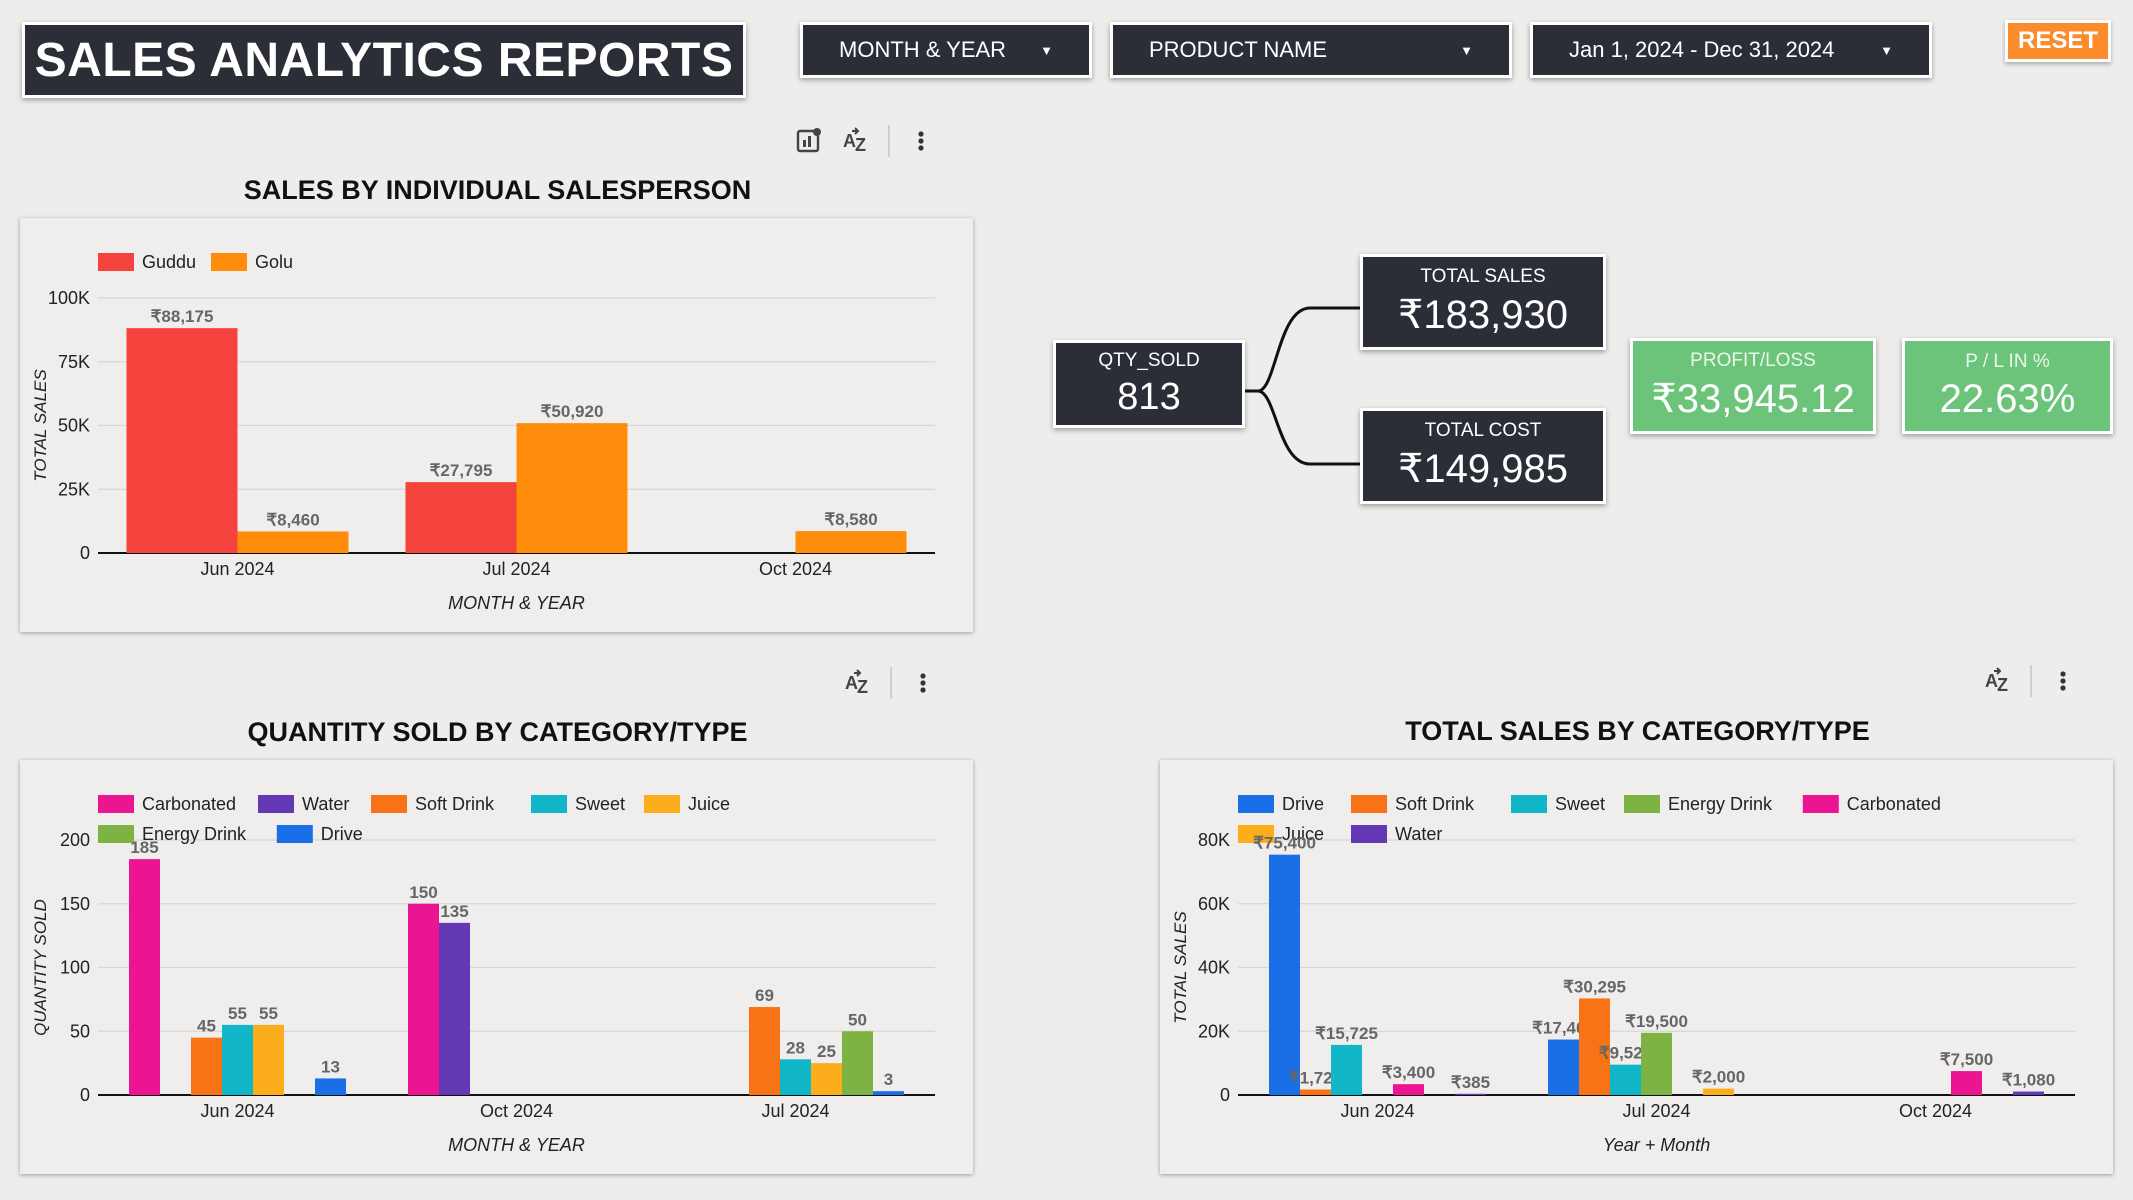 This screenshot has width=2133, height=1200. Describe the element at coordinates (923, 49) in the screenshot. I see `month-year-filter-label: MONTH & YEAR` at that location.